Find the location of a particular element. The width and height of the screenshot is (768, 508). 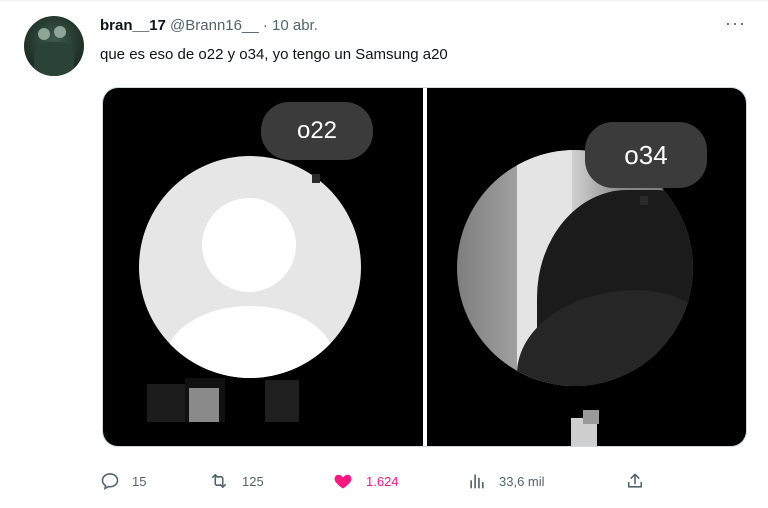

reply-icon is located at coordinates (110, 481).